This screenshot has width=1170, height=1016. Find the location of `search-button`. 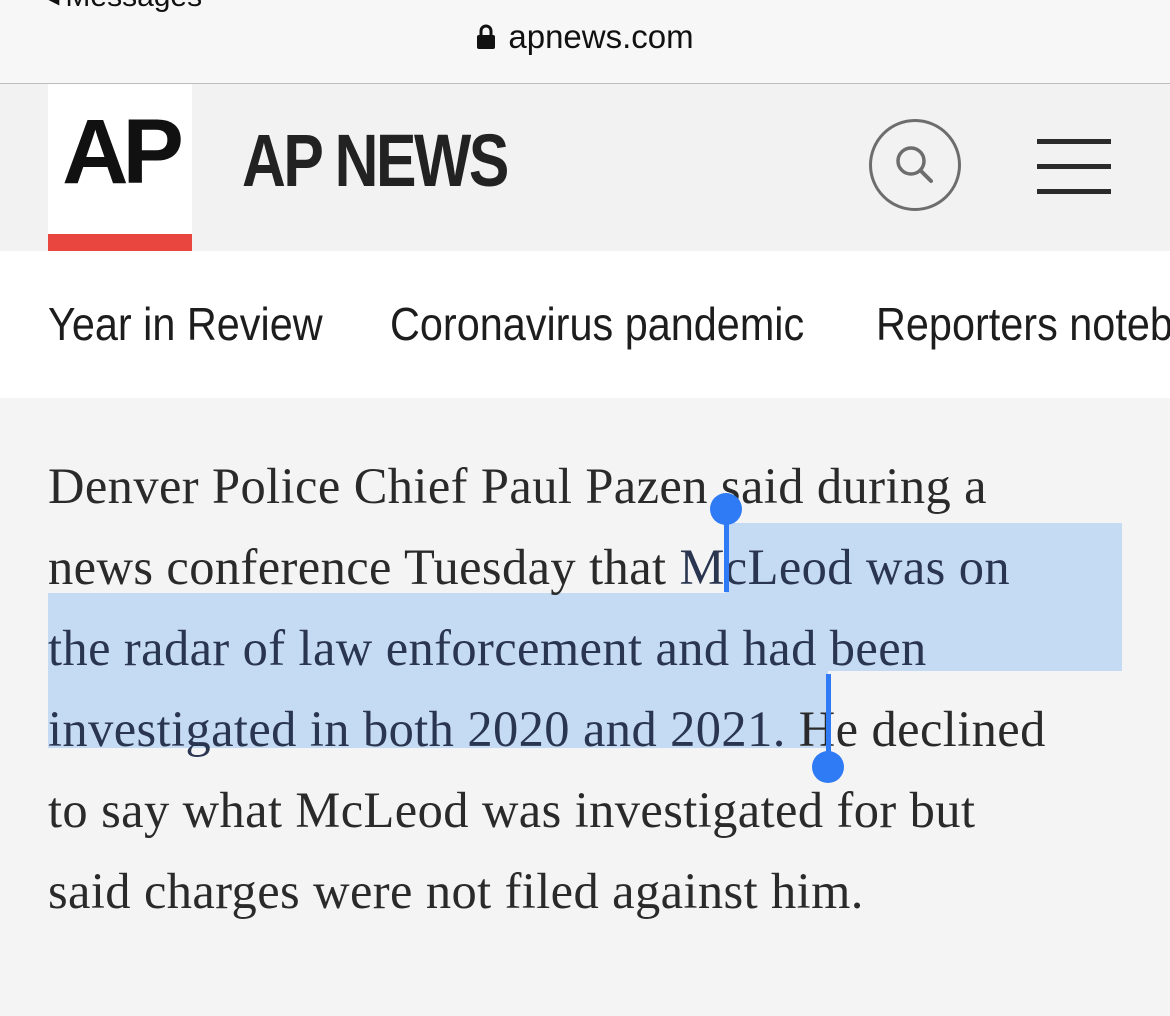

search-button is located at coordinates (915, 165).